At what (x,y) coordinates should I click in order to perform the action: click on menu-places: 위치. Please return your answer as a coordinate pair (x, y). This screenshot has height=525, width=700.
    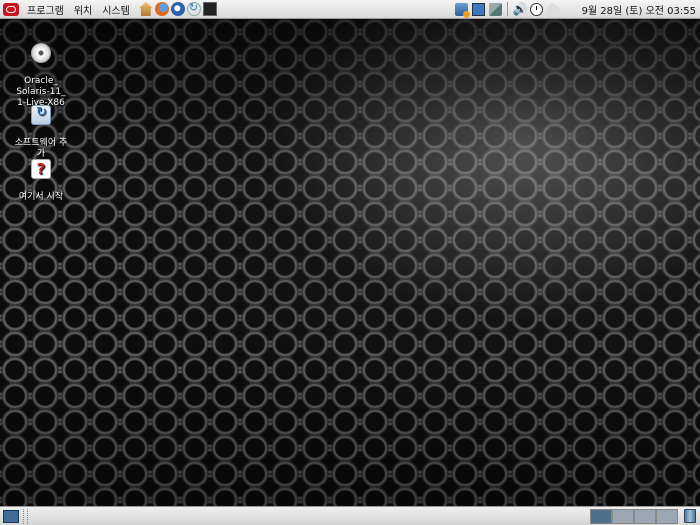
    Looking at the image, I should click on (86, 9).